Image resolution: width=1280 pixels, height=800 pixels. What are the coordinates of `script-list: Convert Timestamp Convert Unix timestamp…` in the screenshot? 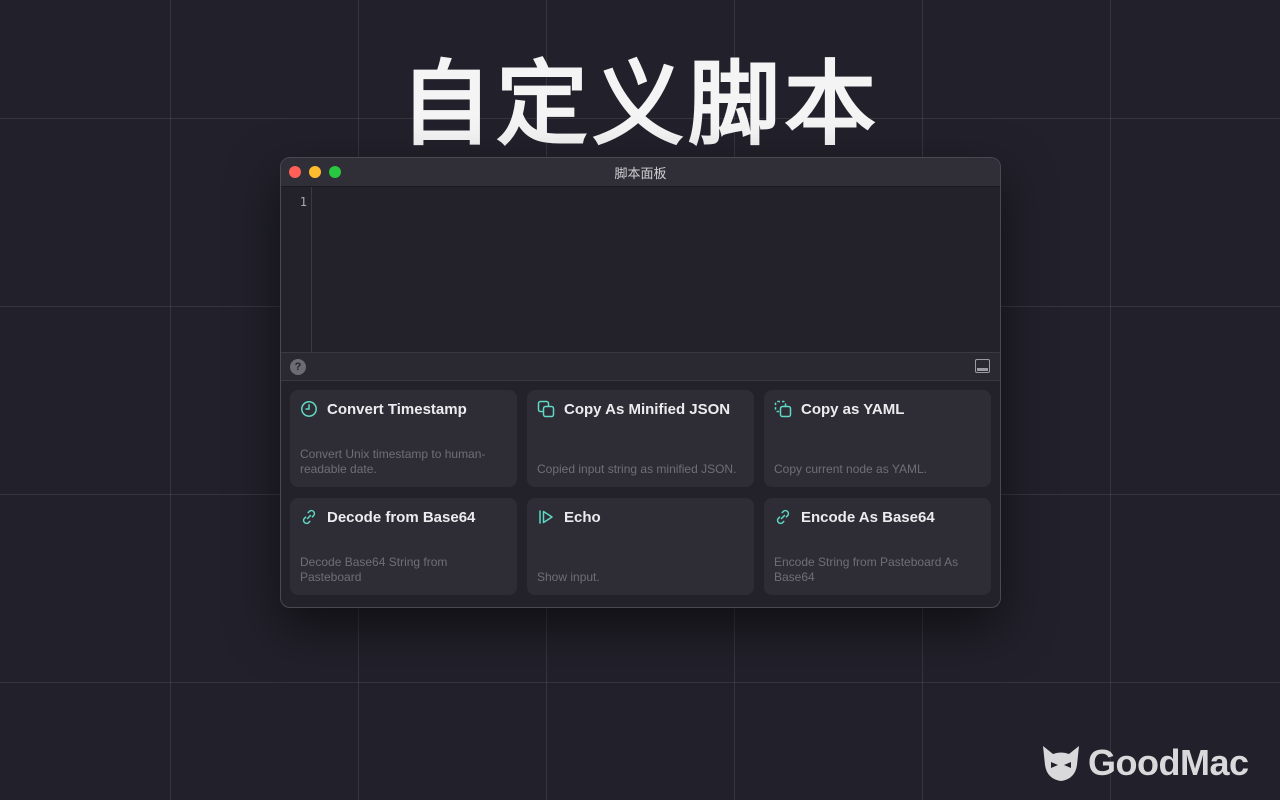 It's located at (640, 492).